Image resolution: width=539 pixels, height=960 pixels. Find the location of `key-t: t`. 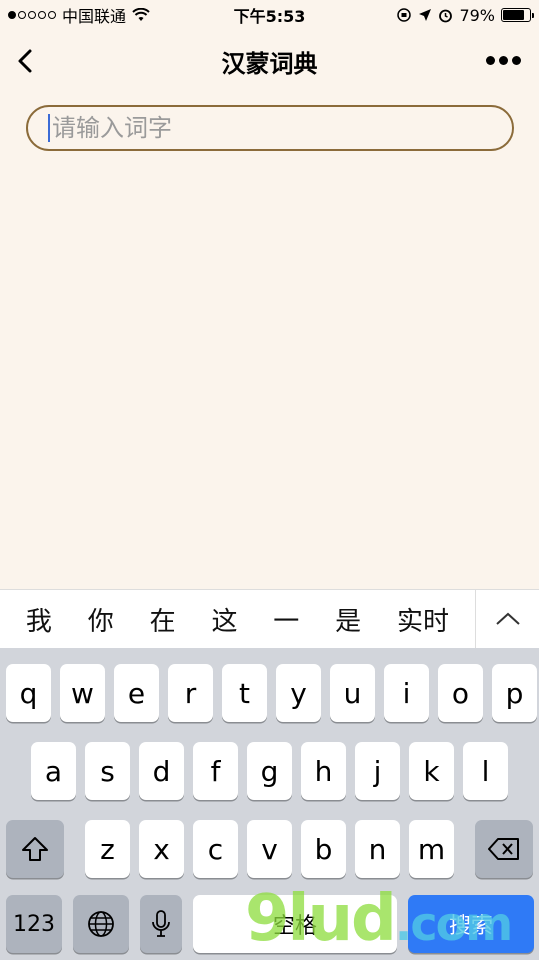

key-t: t is located at coordinates (244, 693).